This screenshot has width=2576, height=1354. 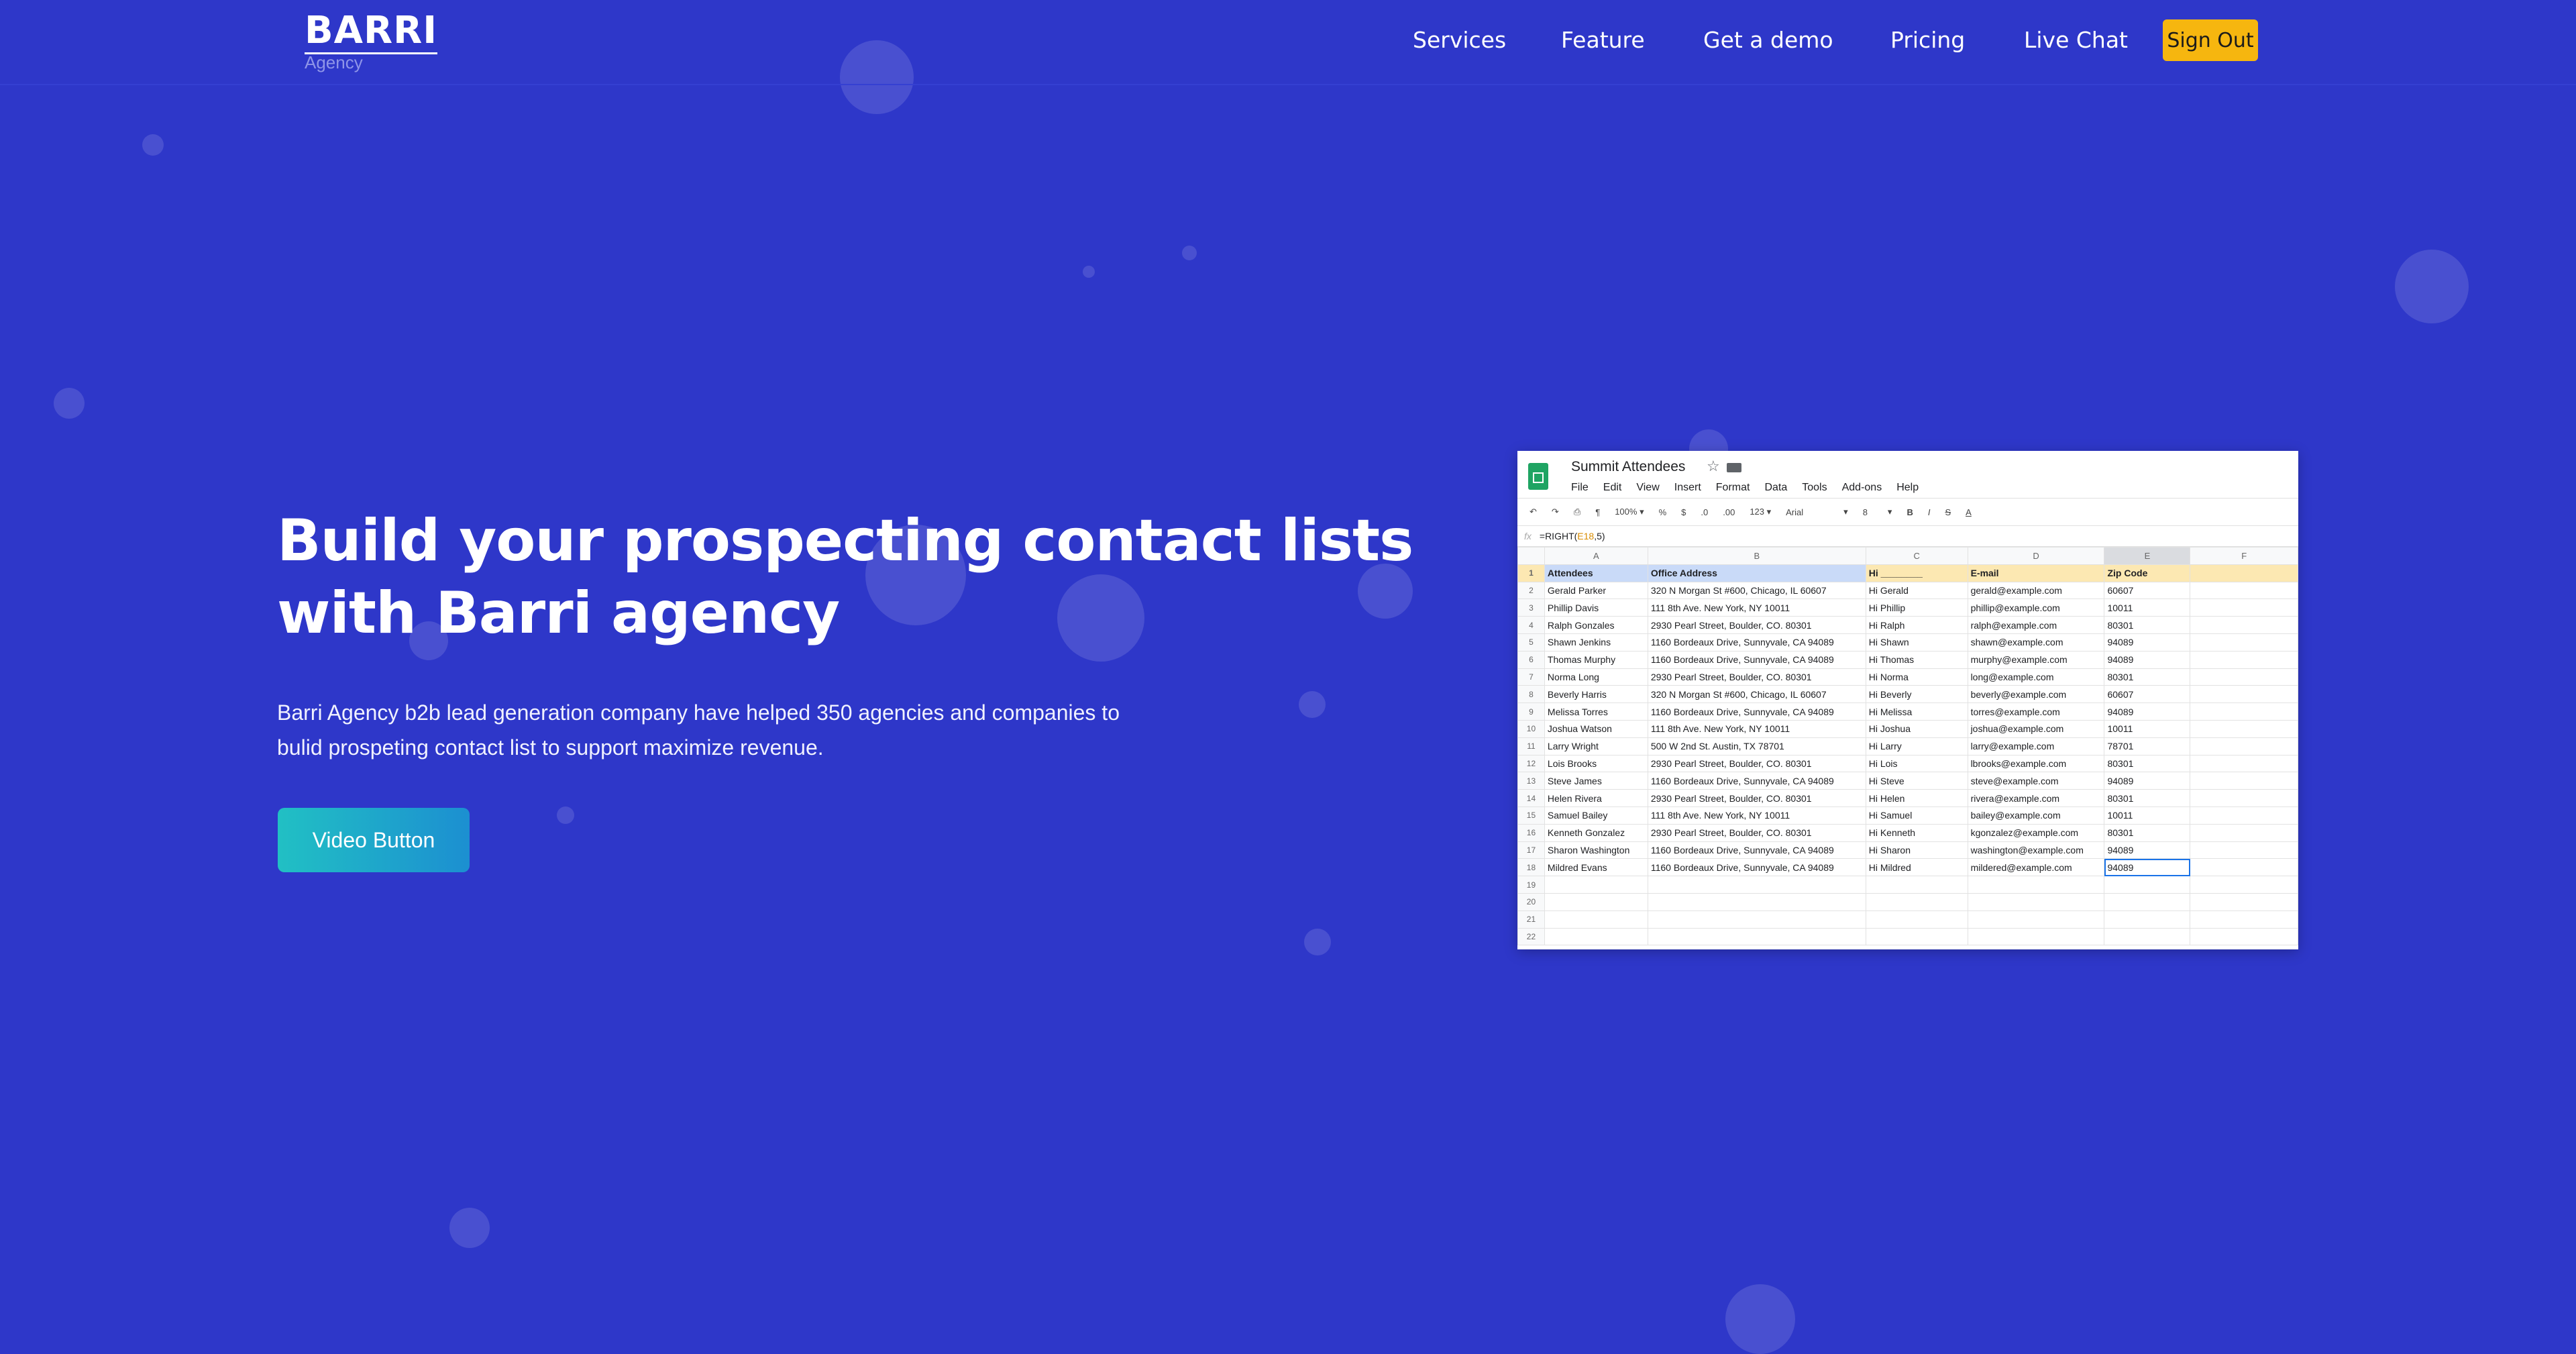 I want to click on nav-get-a-demo: Get a demo, so click(x=1768, y=40).